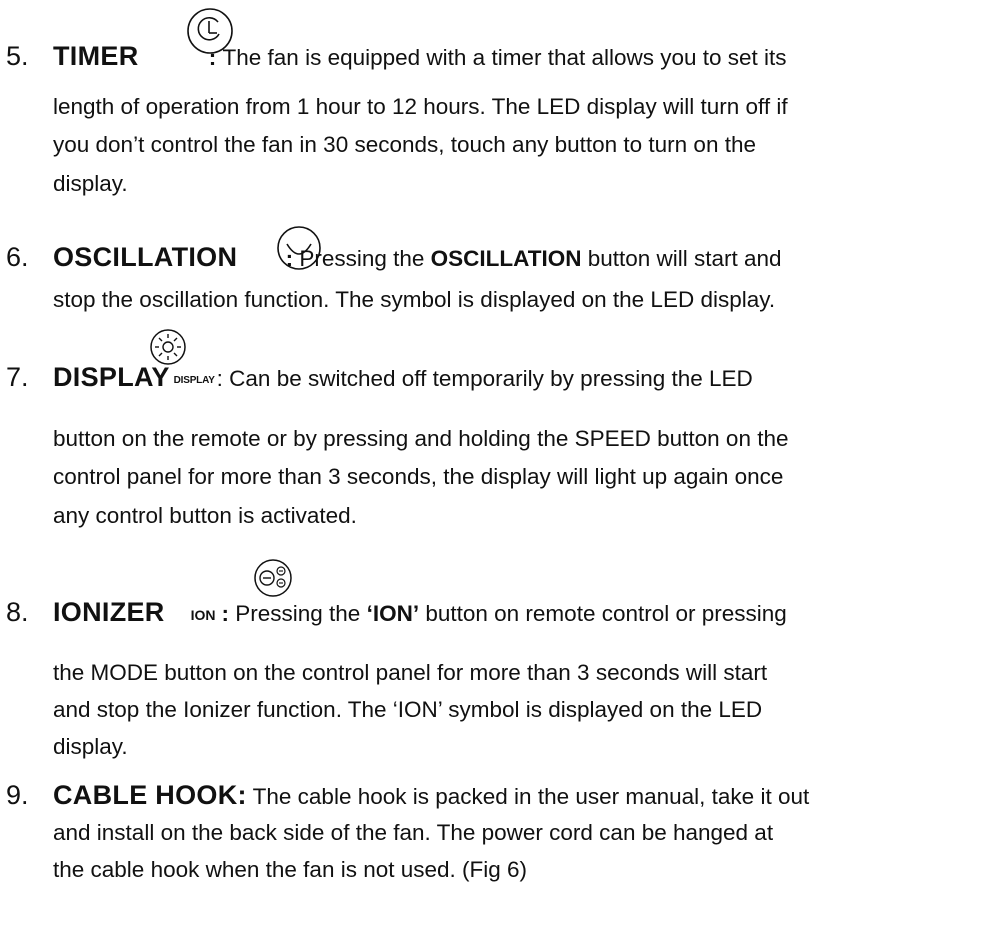 This screenshot has height=950, width=983. What do you see at coordinates (194, 380) in the screenshot?
I see `display-icon-label: DISPLAY` at bounding box center [194, 380].